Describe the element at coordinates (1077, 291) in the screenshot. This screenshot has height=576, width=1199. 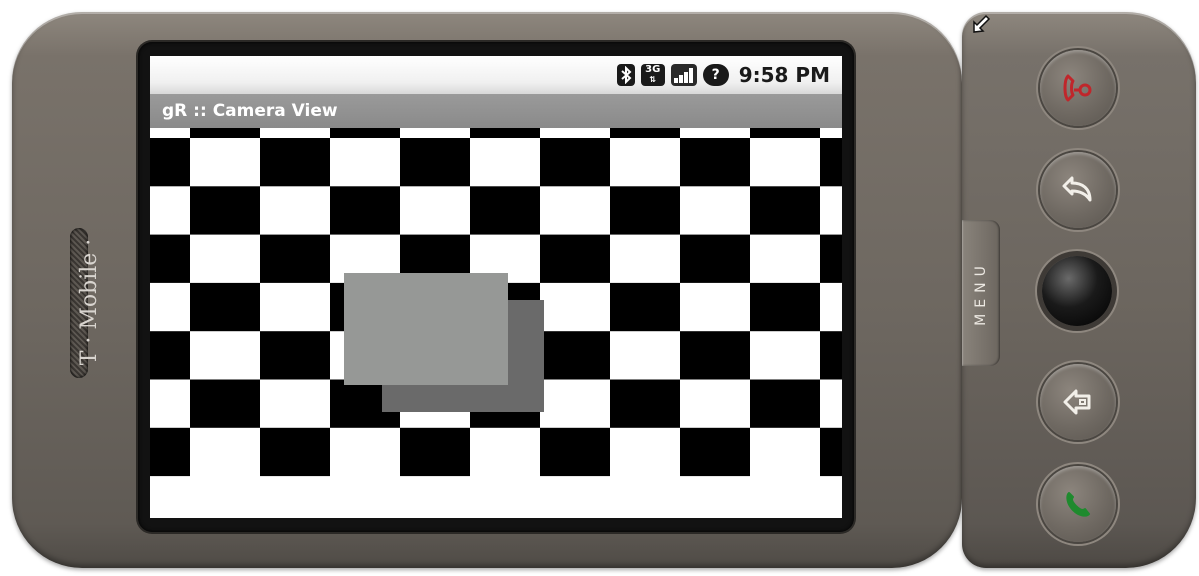
I see `trackball` at that location.